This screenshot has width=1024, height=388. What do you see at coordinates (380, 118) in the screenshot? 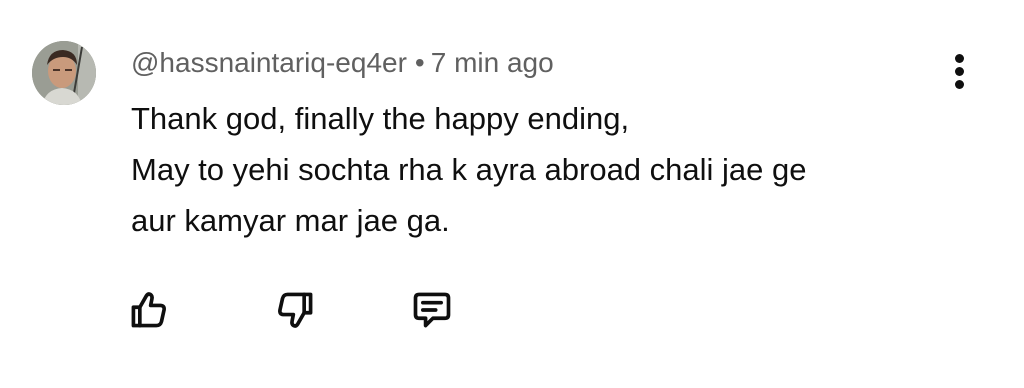
I see `comment-line: Thank god, finally the happy ending,` at bounding box center [380, 118].